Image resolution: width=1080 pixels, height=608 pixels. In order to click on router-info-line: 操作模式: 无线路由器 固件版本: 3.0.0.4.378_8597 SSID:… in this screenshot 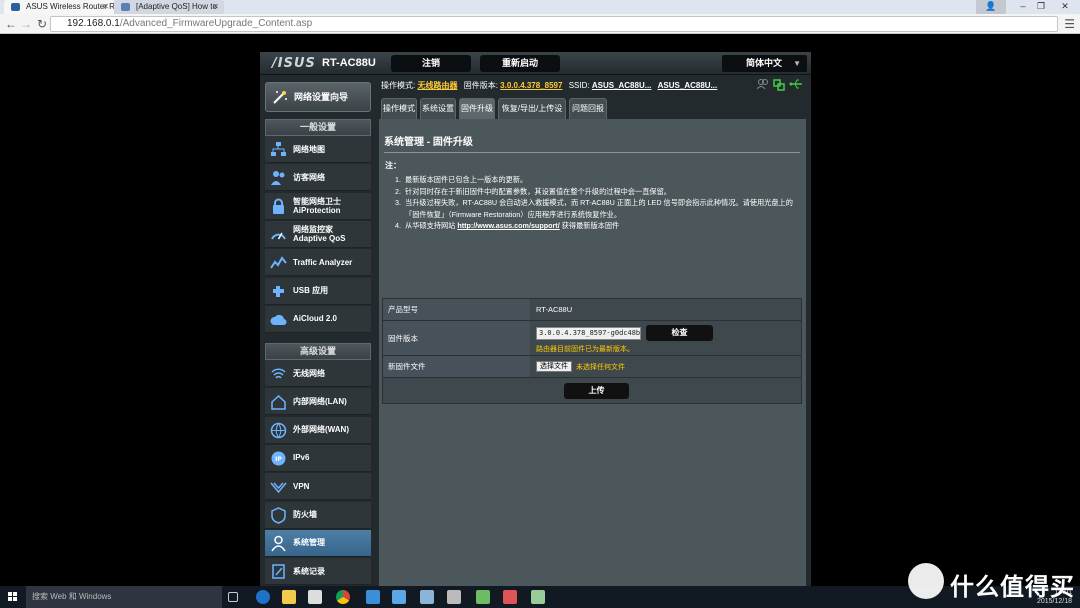, I will do `click(596, 87)`.